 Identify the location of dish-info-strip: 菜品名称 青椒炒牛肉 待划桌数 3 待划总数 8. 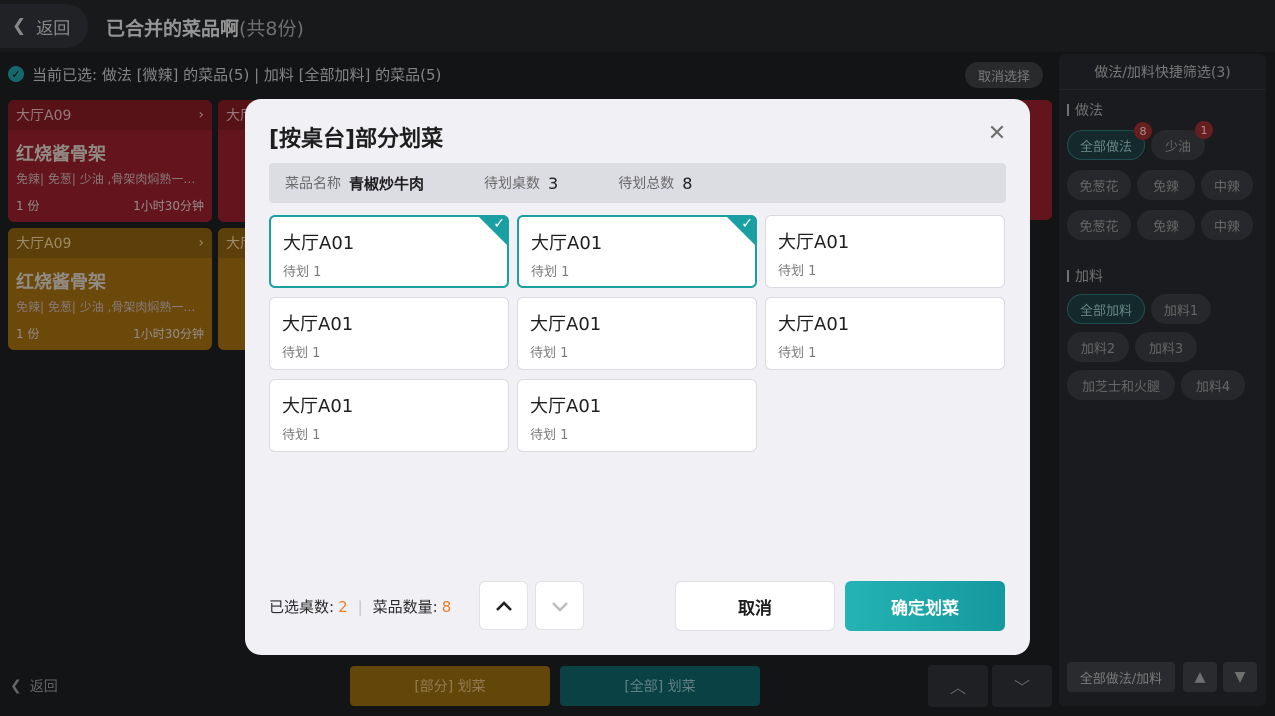
(637, 183).